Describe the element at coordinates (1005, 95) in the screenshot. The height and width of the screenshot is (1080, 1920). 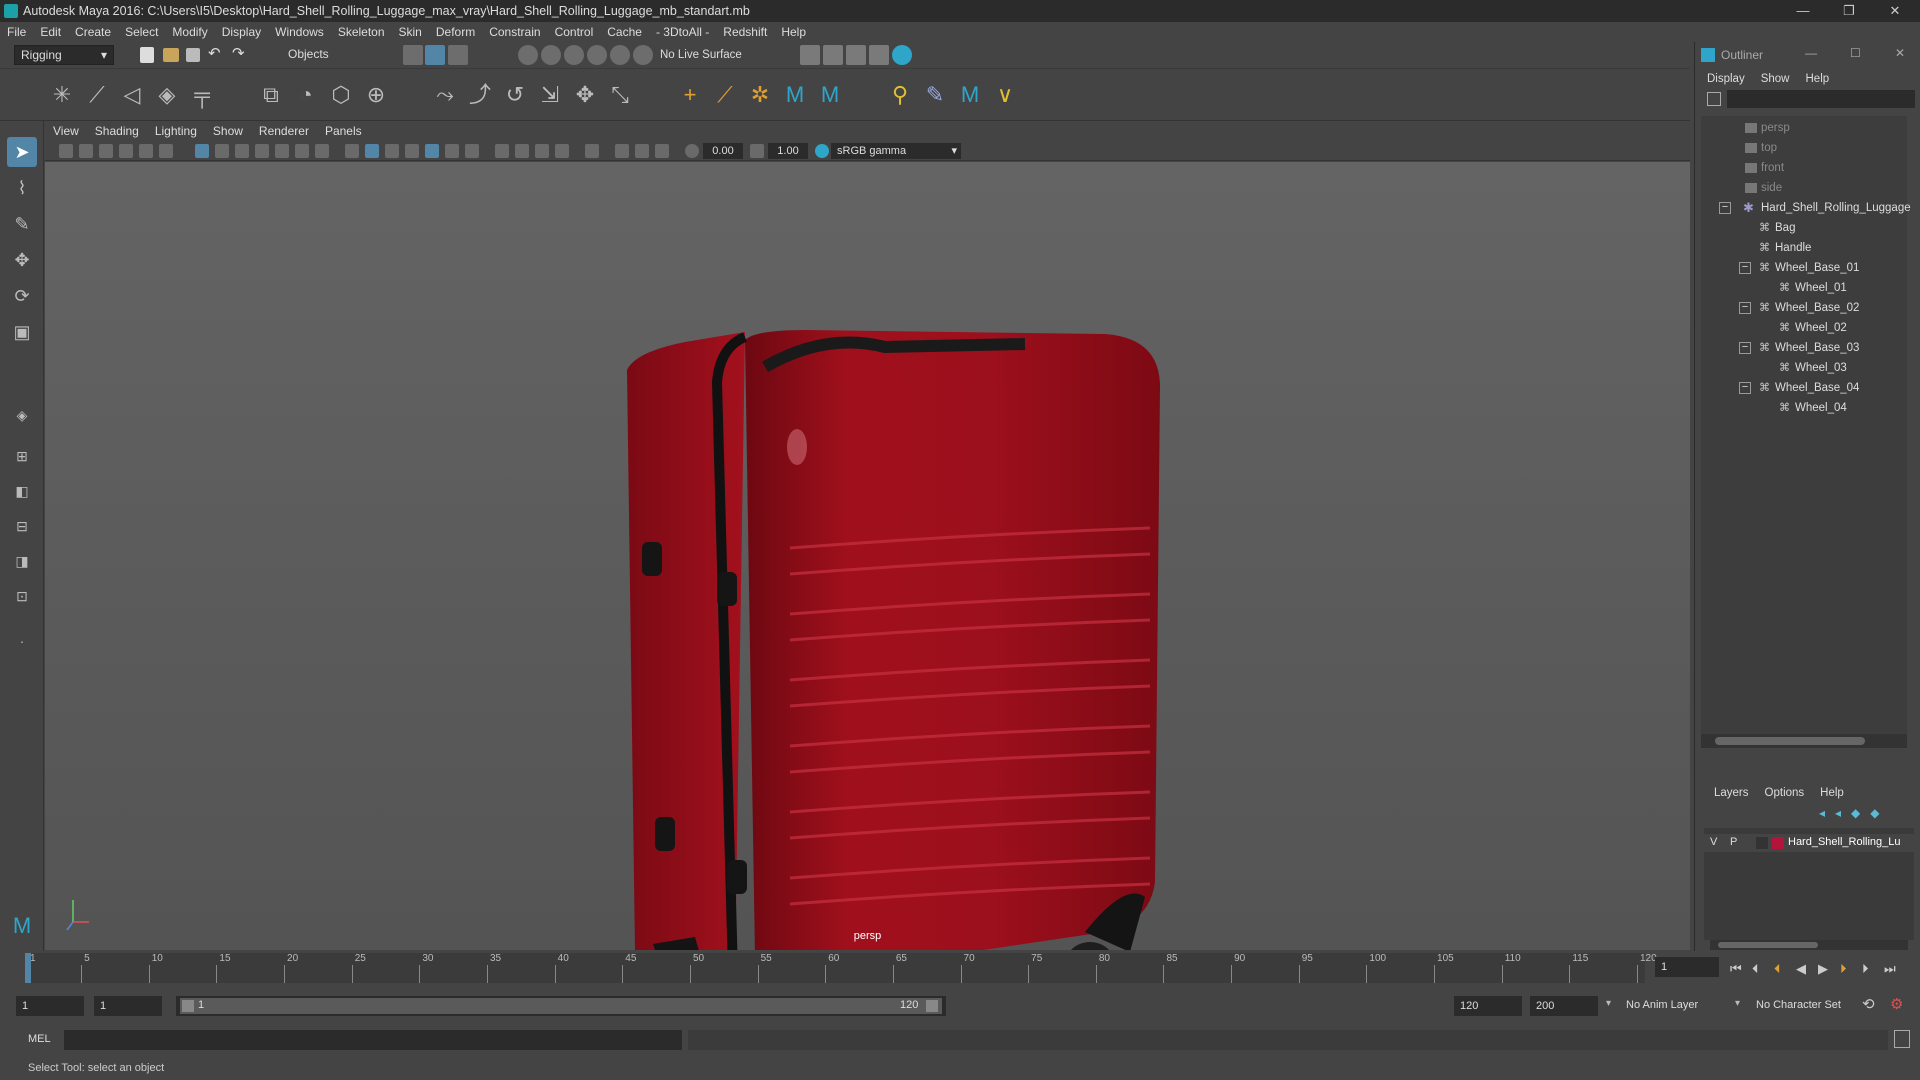
I see `check-icon: ∨` at that location.